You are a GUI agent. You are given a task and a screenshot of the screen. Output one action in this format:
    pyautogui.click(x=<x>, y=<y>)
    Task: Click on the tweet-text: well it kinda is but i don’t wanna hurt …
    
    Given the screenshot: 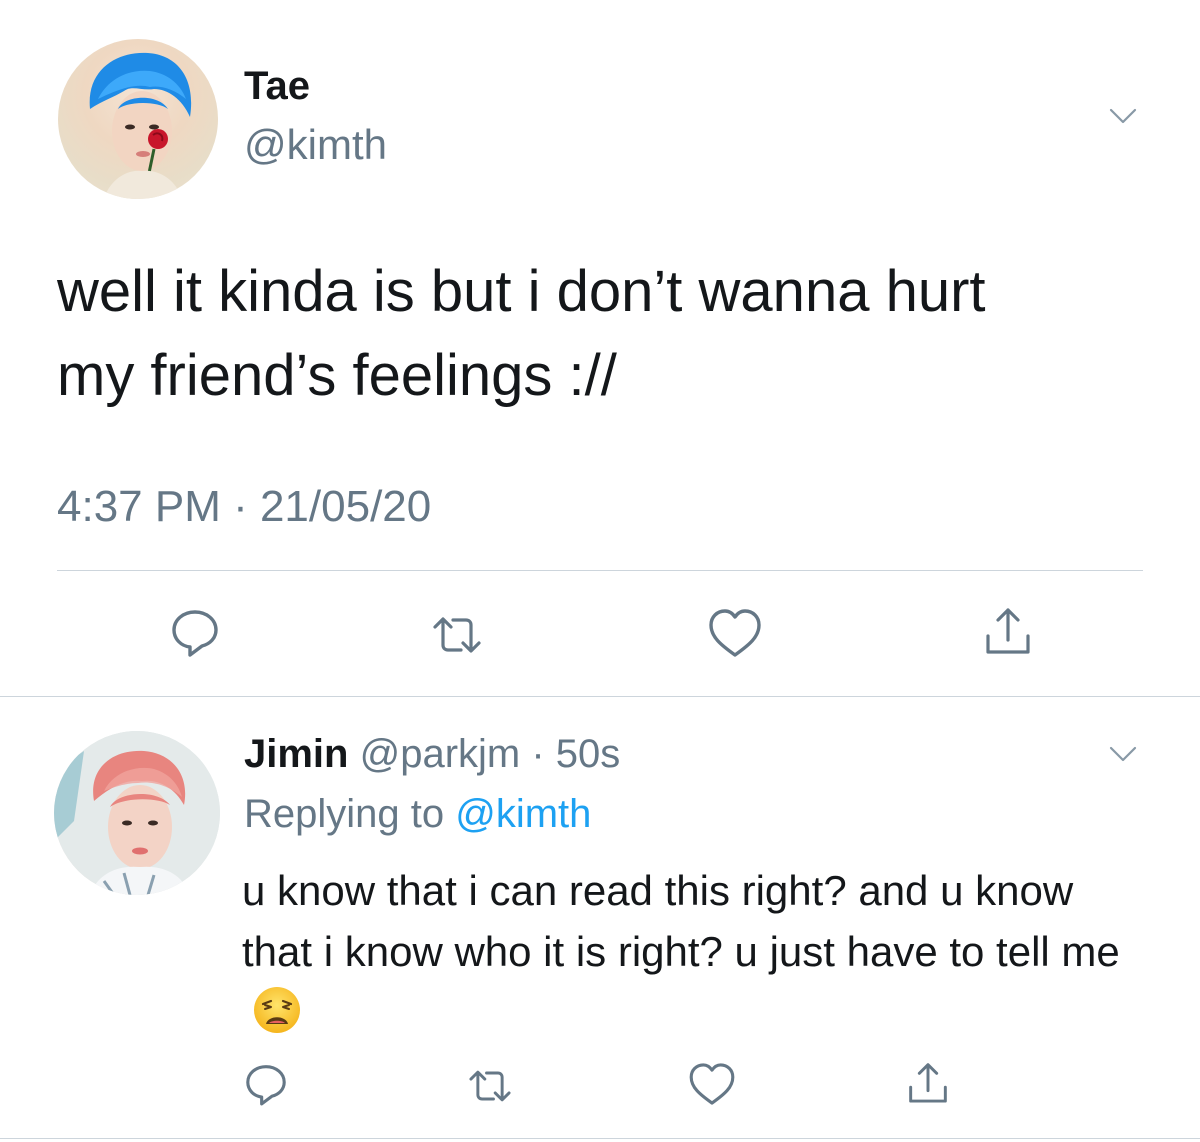 What is the action you would take?
    pyautogui.click(x=521, y=333)
    